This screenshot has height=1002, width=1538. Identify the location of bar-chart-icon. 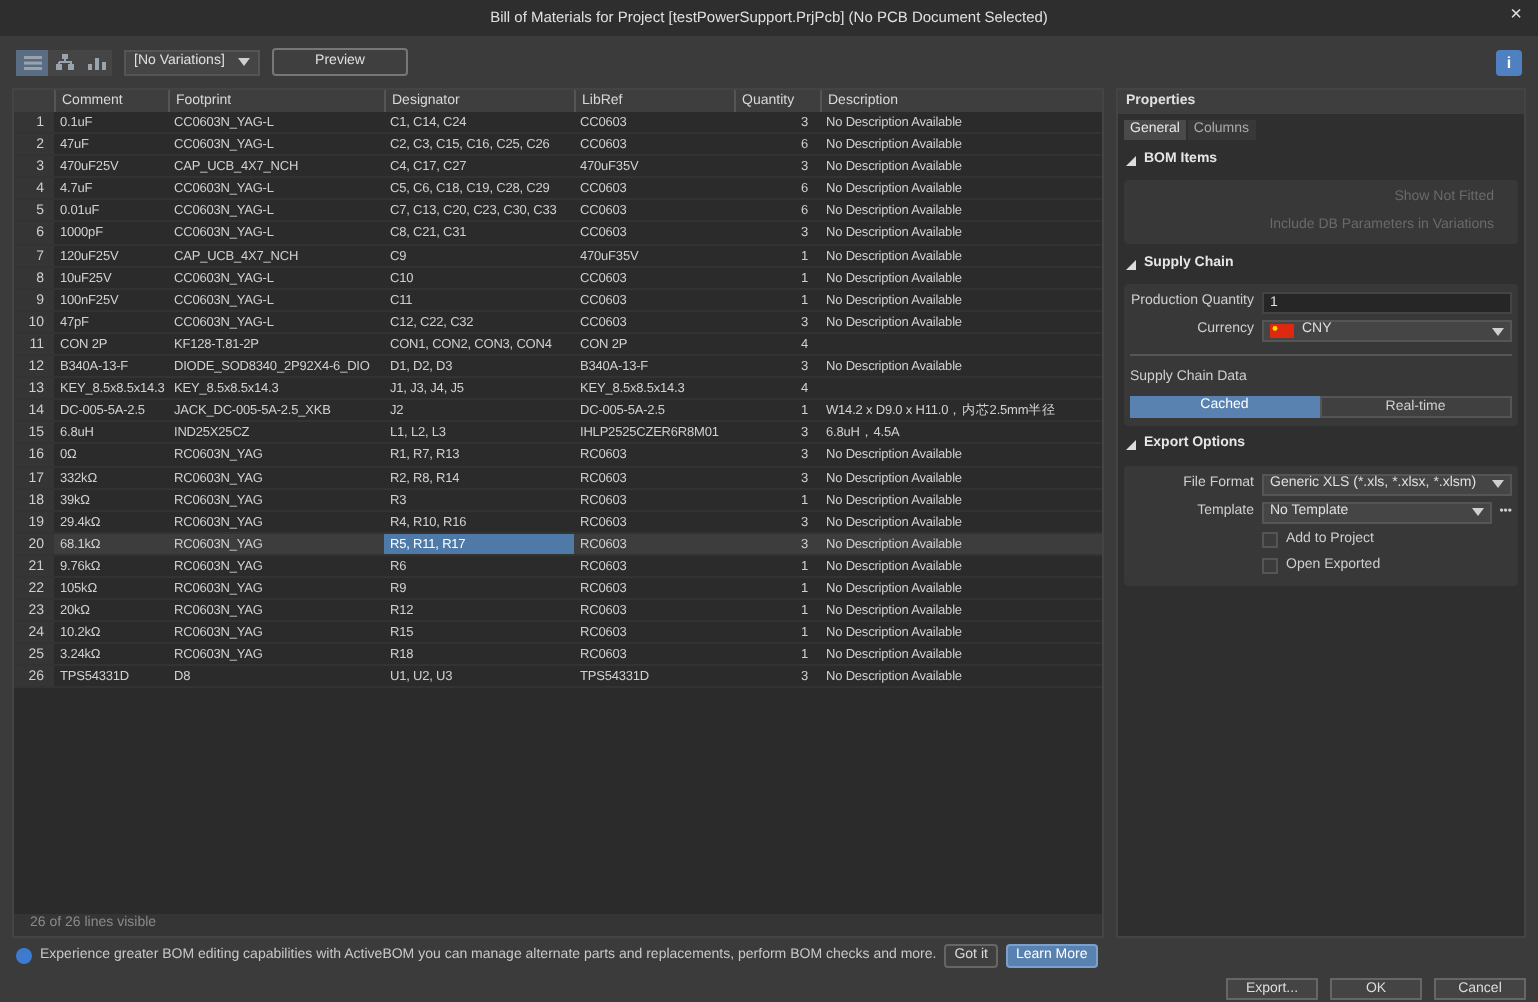
(96, 62).